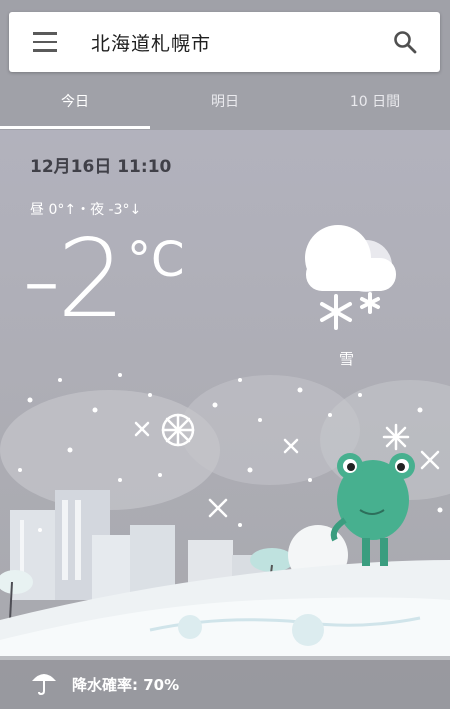  Describe the element at coordinates (350, 277) in the screenshot. I see `snow-cloud-icon` at that location.